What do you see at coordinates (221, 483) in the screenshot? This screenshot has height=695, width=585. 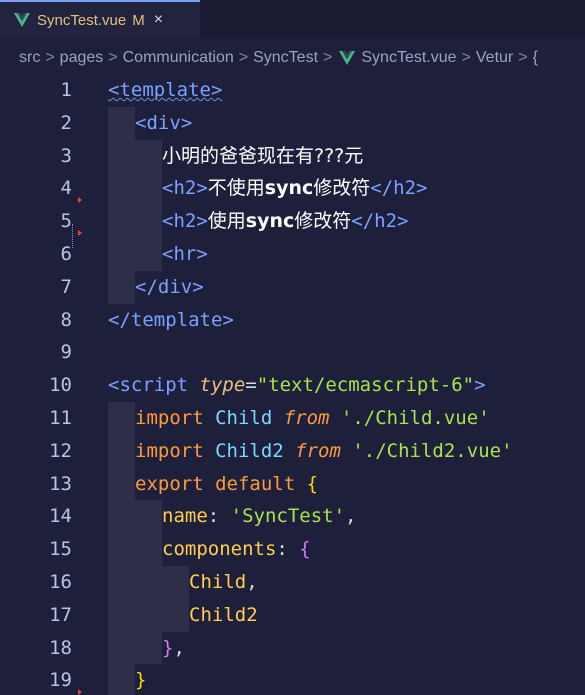 I see `code-token: export default` at bounding box center [221, 483].